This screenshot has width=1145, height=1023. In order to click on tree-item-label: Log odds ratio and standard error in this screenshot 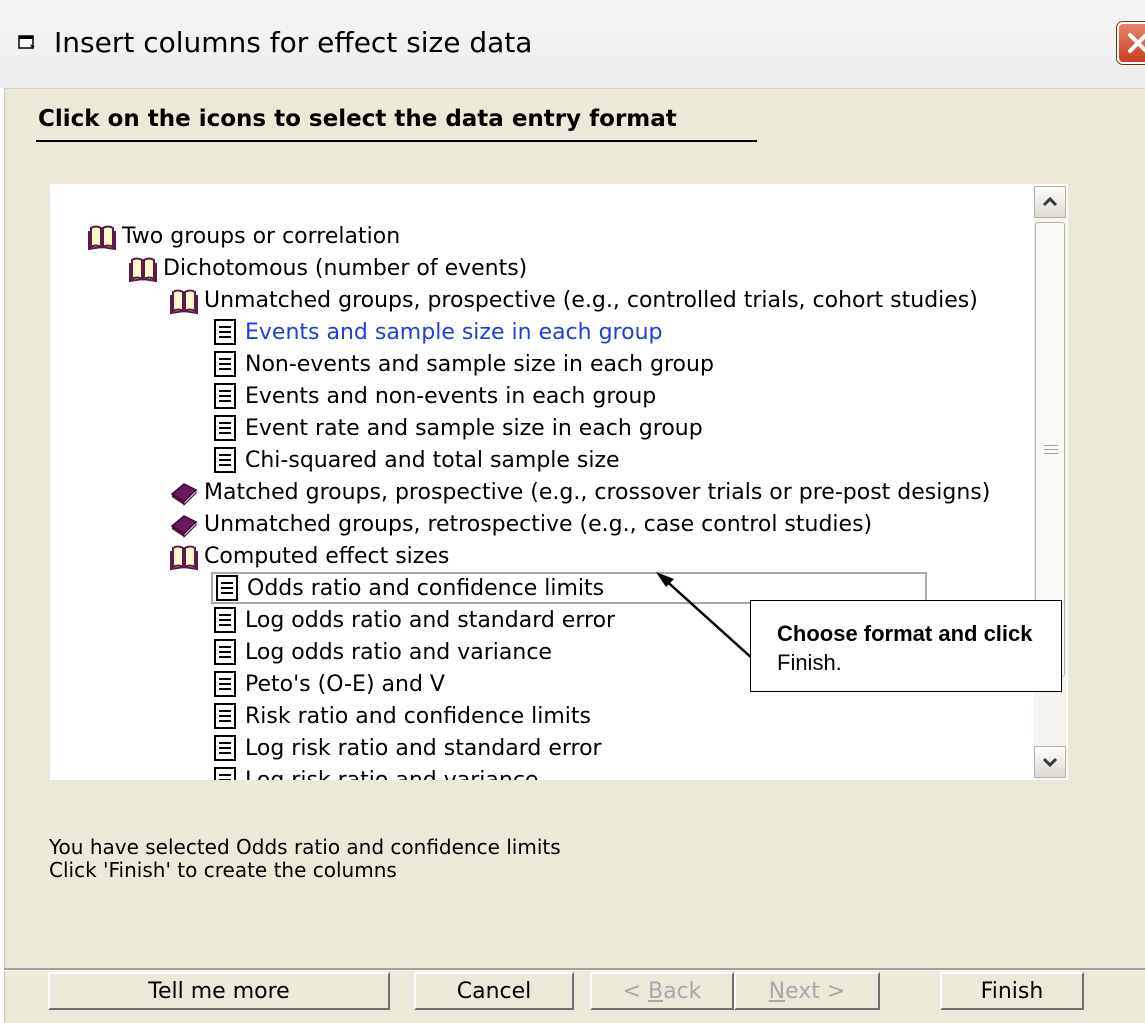, I will do `click(430, 620)`.